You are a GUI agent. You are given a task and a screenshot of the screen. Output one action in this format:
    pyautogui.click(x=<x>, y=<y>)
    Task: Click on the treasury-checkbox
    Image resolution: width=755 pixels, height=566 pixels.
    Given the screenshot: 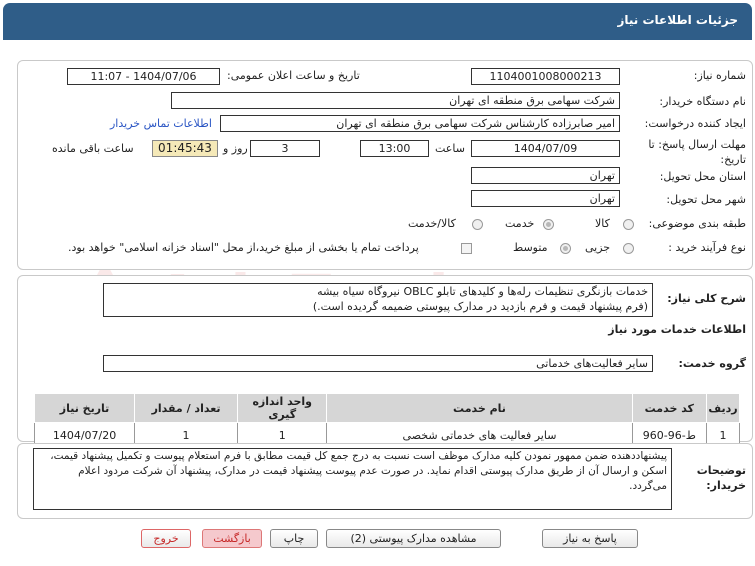 What is the action you would take?
    pyautogui.click(x=466, y=248)
    